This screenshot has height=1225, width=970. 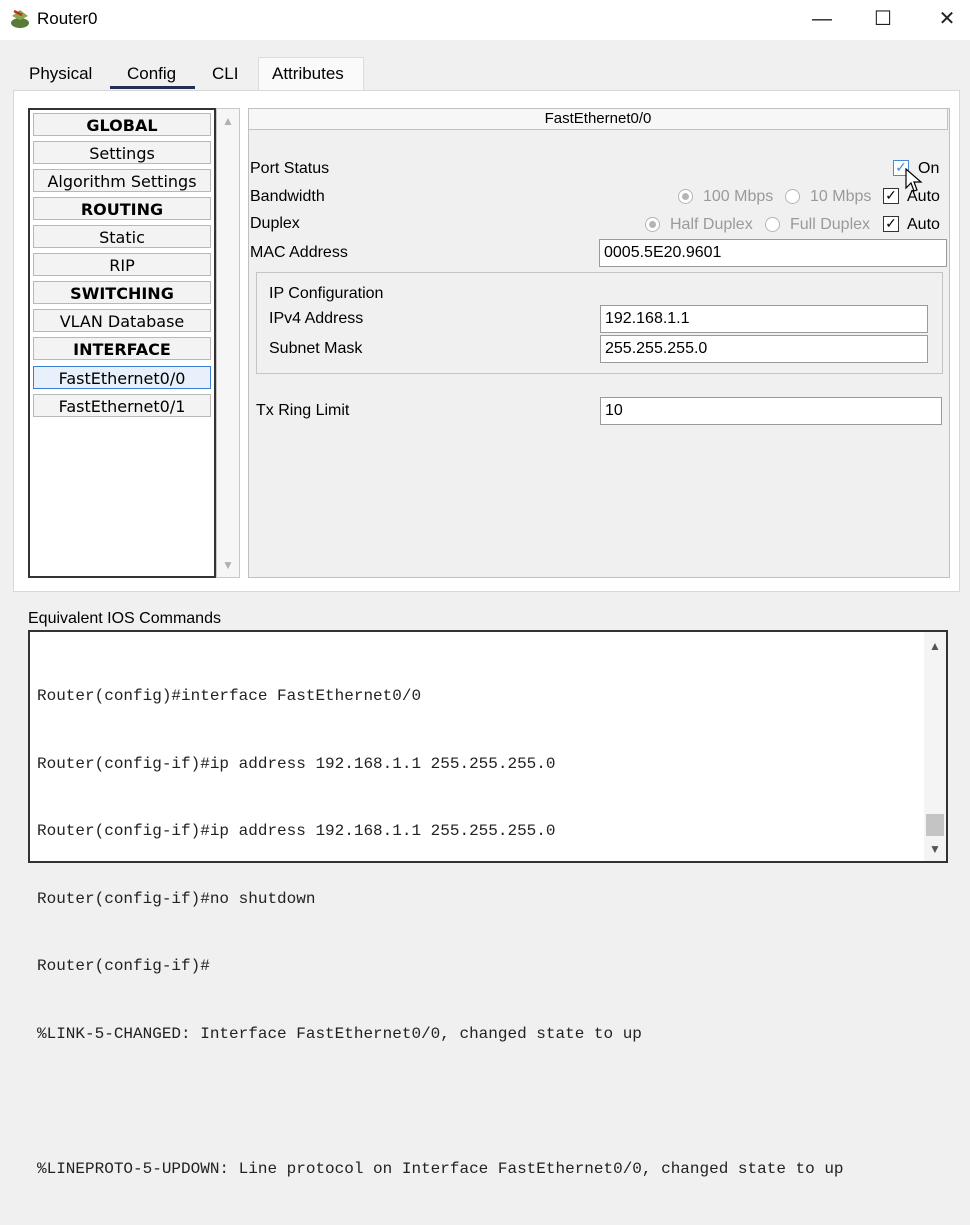 I want to click on ip-configuration-title: IP Configuration, so click(x=326, y=293).